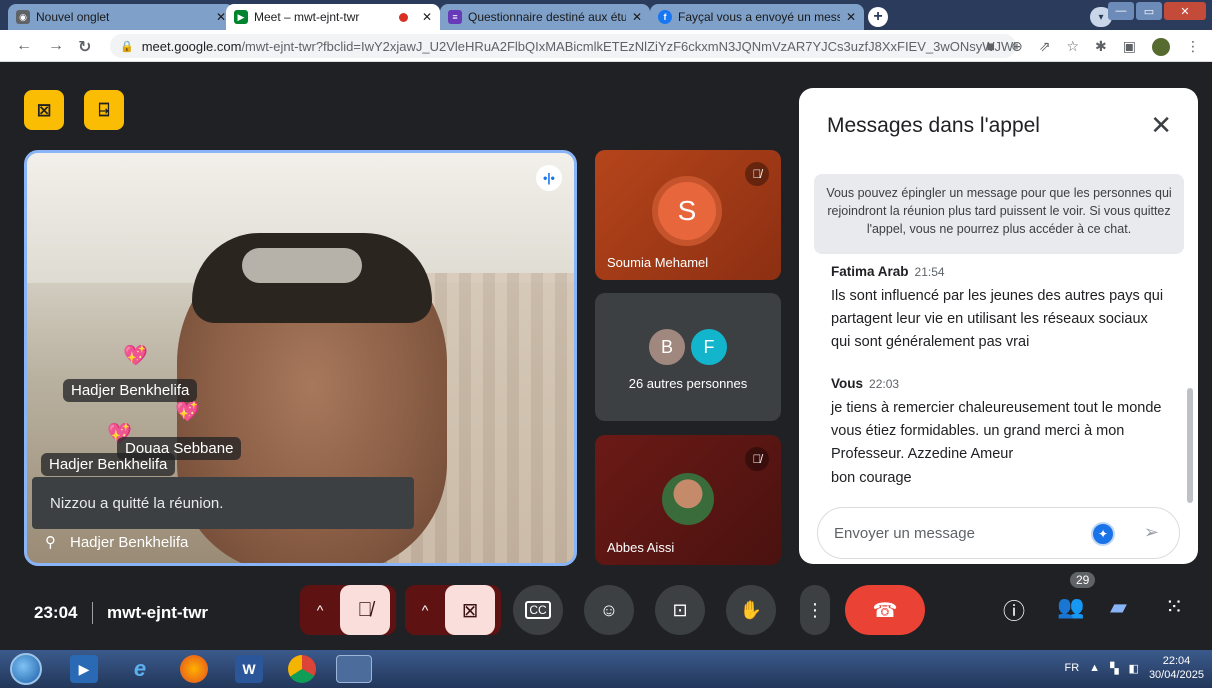 The height and width of the screenshot is (688, 1212). Describe the element at coordinates (1149, 11) in the screenshot. I see `restore-button: ▭` at that location.